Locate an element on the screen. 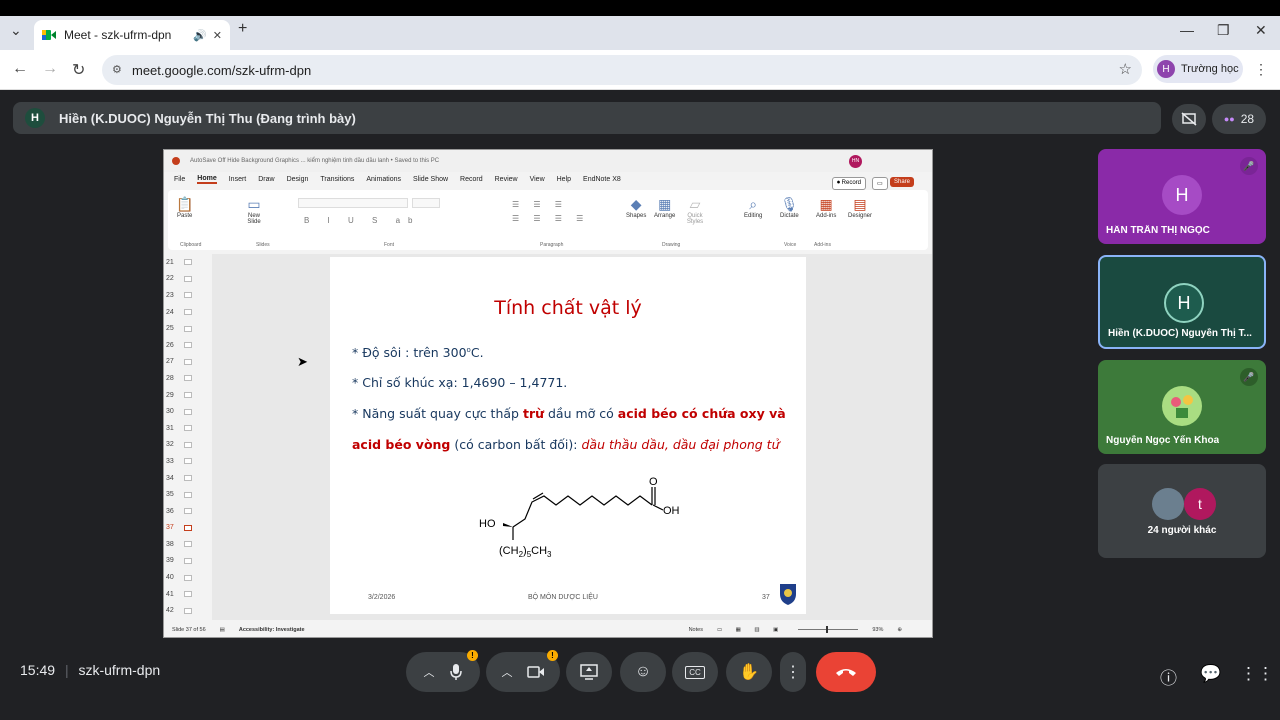 The height and width of the screenshot is (720, 1280). site-info-icon: ⚙ is located at coordinates (117, 69).